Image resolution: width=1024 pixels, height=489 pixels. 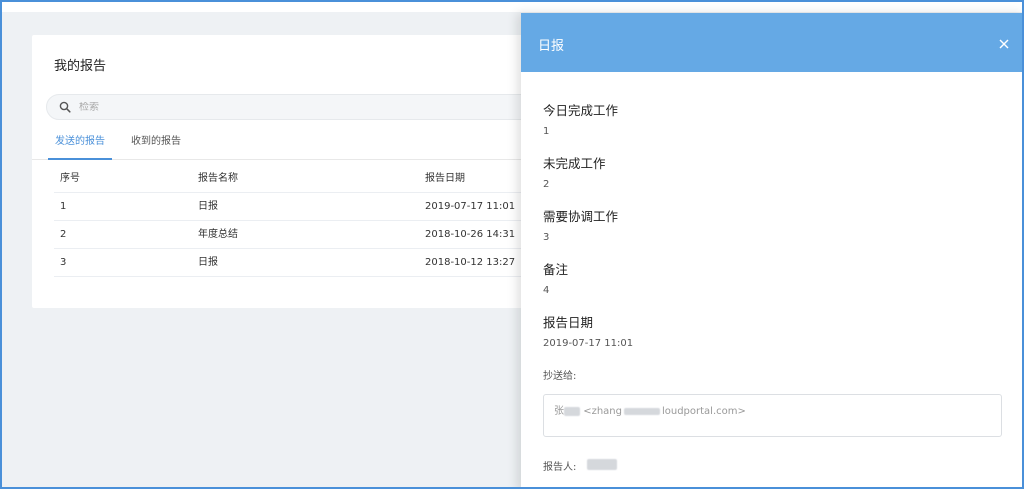 I want to click on report-tabs: 发送的报告 收到的报告, so click(x=312, y=145).